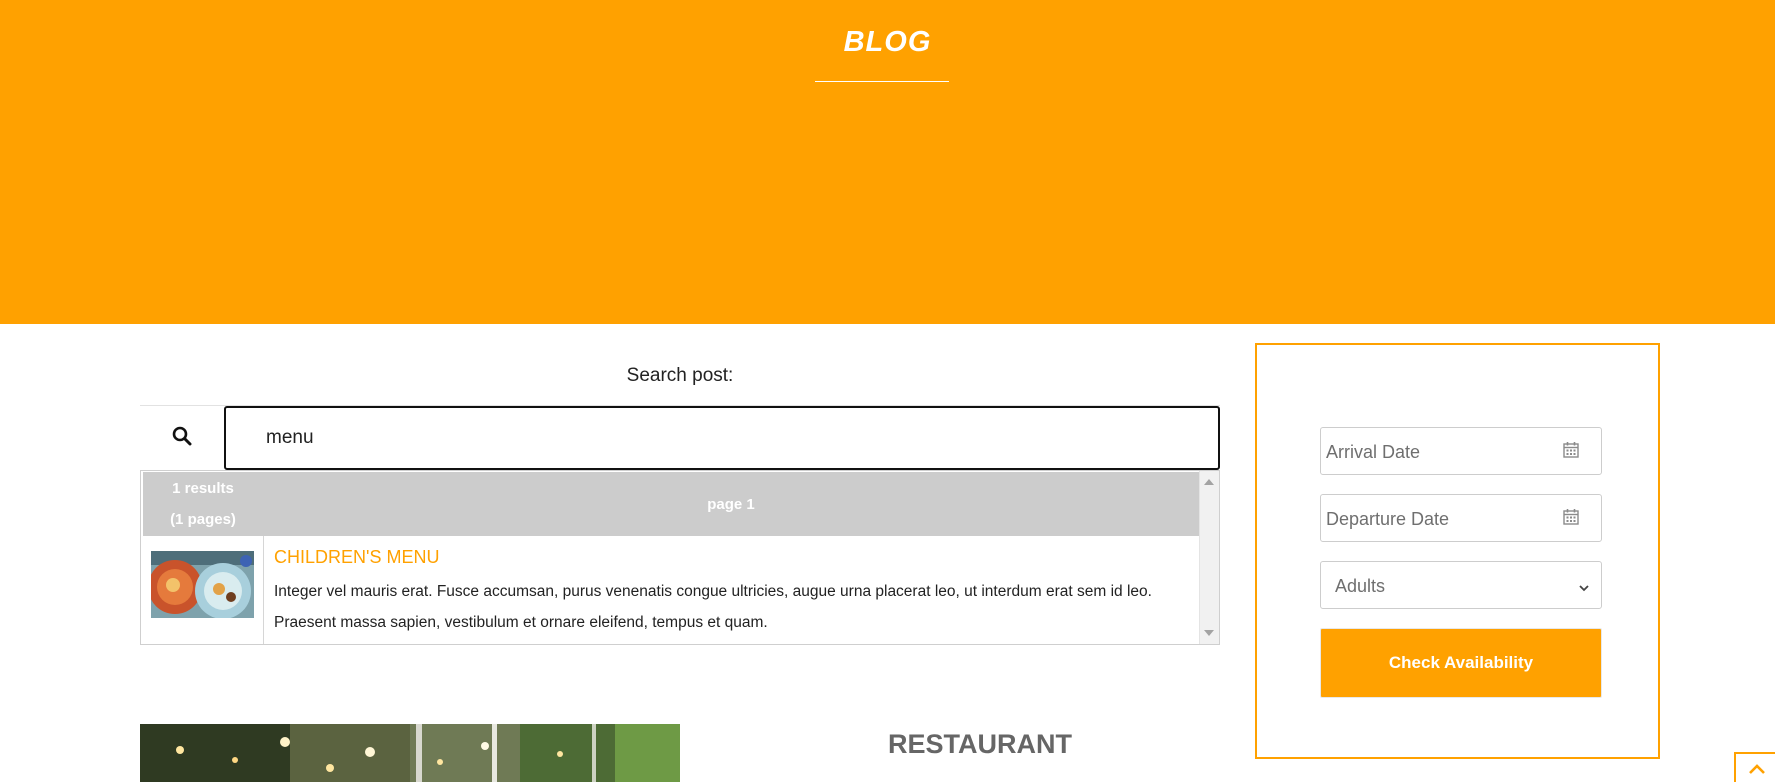 This screenshot has width=1775, height=782. I want to click on section-heading: RESTAURANT, so click(980, 744).